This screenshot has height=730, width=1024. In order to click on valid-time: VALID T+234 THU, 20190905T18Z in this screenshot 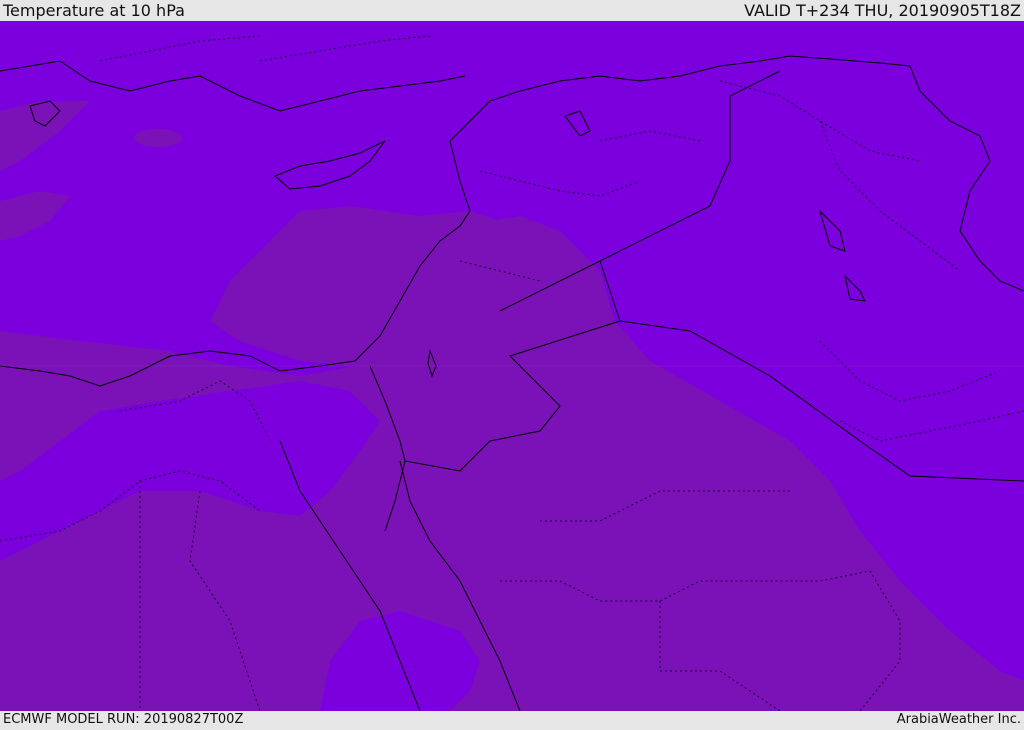, I will do `click(882, 10)`.